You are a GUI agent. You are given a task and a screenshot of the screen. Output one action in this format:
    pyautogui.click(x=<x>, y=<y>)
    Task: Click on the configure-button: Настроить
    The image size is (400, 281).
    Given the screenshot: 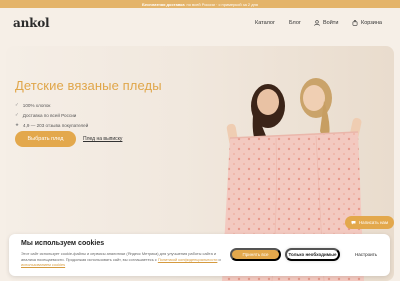 What is the action you would take?
    pyautogui.click(x=366, y=254)
    